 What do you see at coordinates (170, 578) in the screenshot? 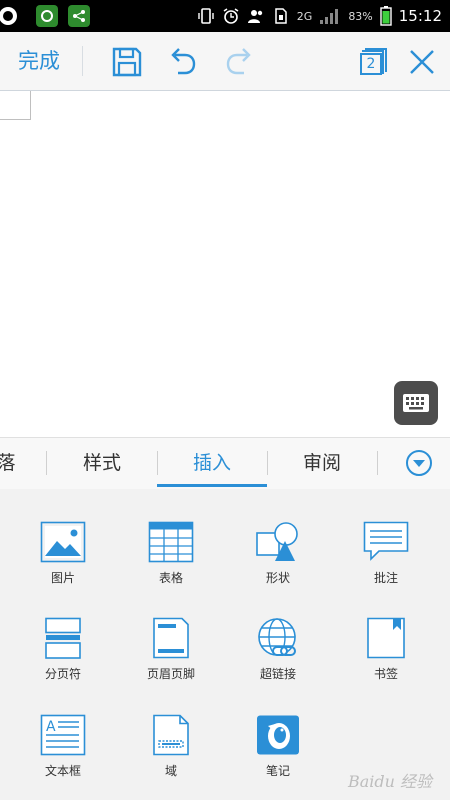
I see `item-label: 表格` at bounding box center [170, 578].